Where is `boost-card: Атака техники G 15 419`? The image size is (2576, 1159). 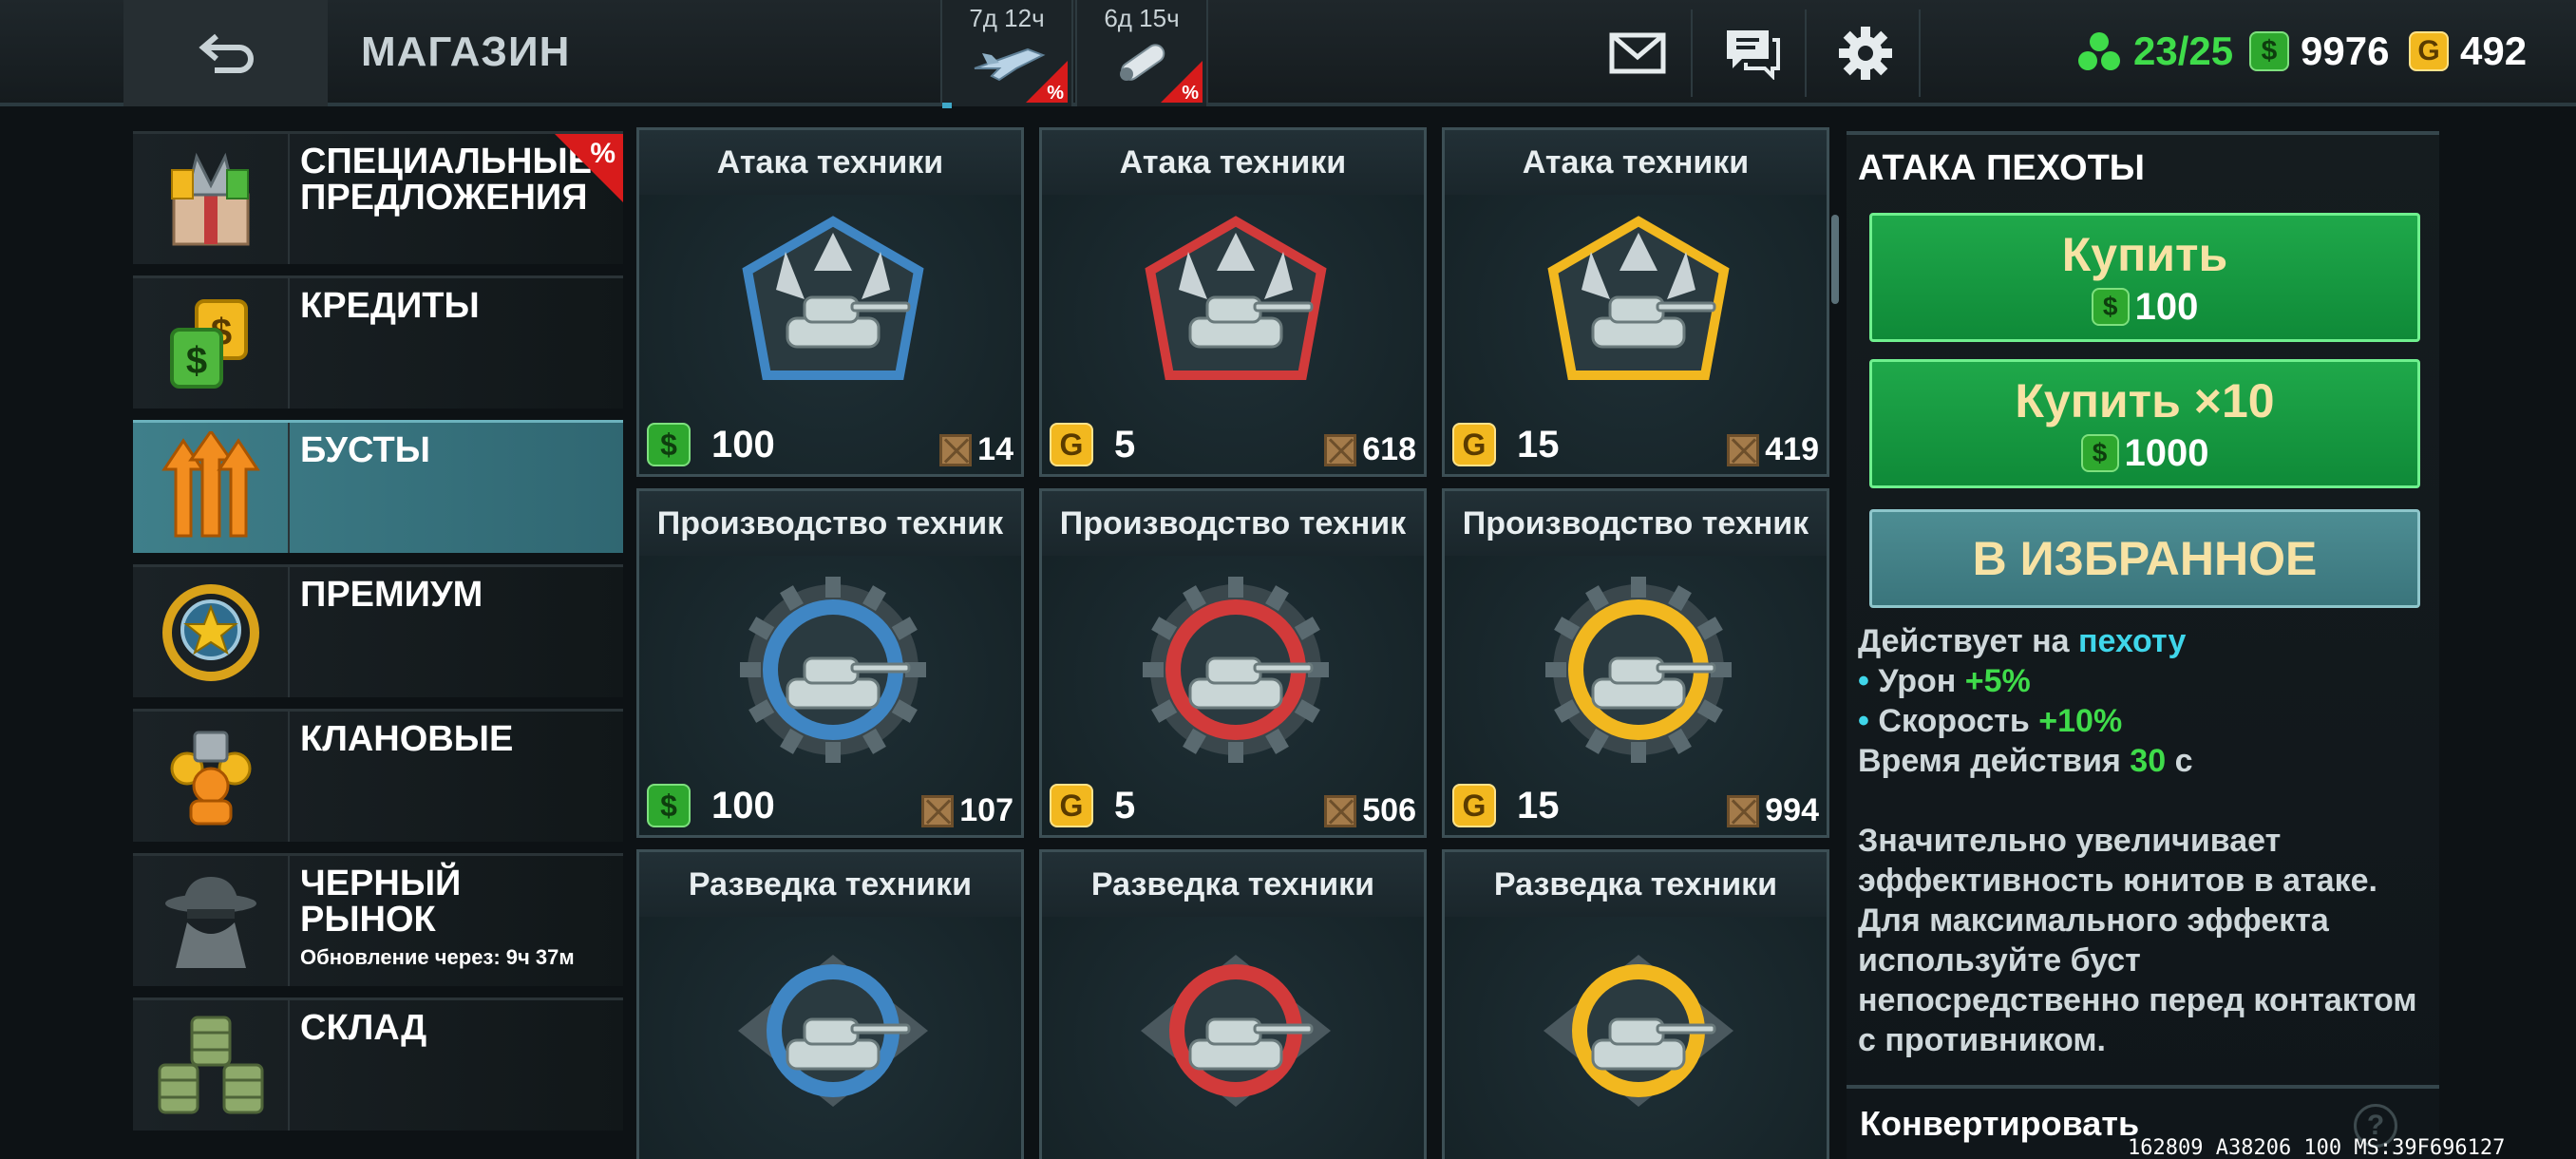 boost-card: Атака техники G 15 419 is located at coordinates (1635, 302).